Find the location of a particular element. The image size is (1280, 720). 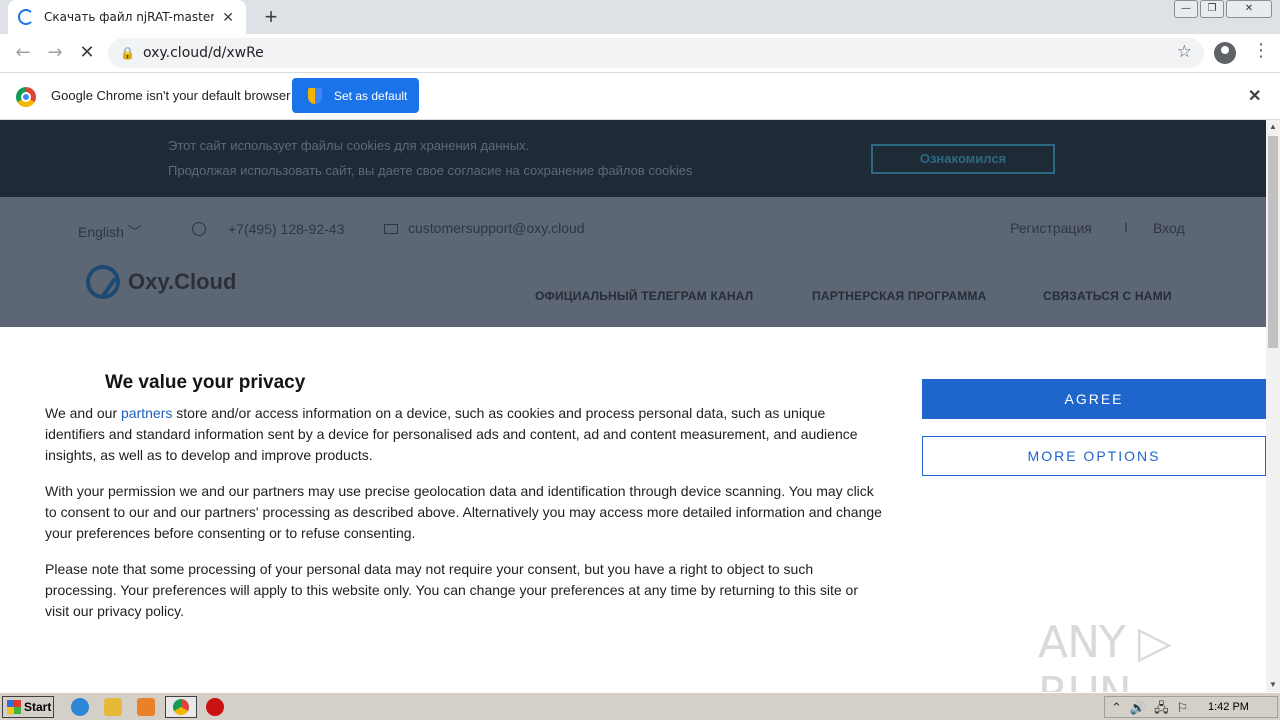

set-as-default-button: Set as default is located at coordinates (355, 95).